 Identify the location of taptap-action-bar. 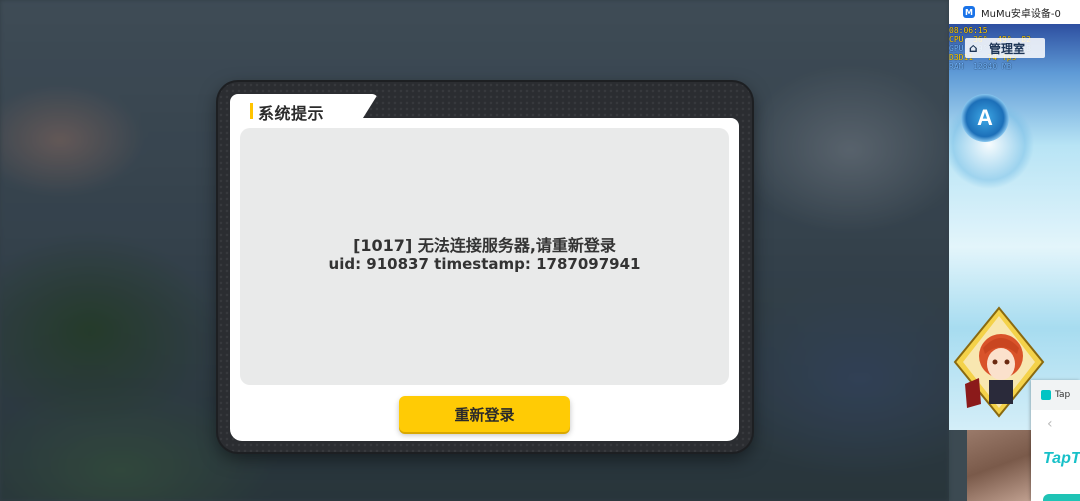
(1061, 497).